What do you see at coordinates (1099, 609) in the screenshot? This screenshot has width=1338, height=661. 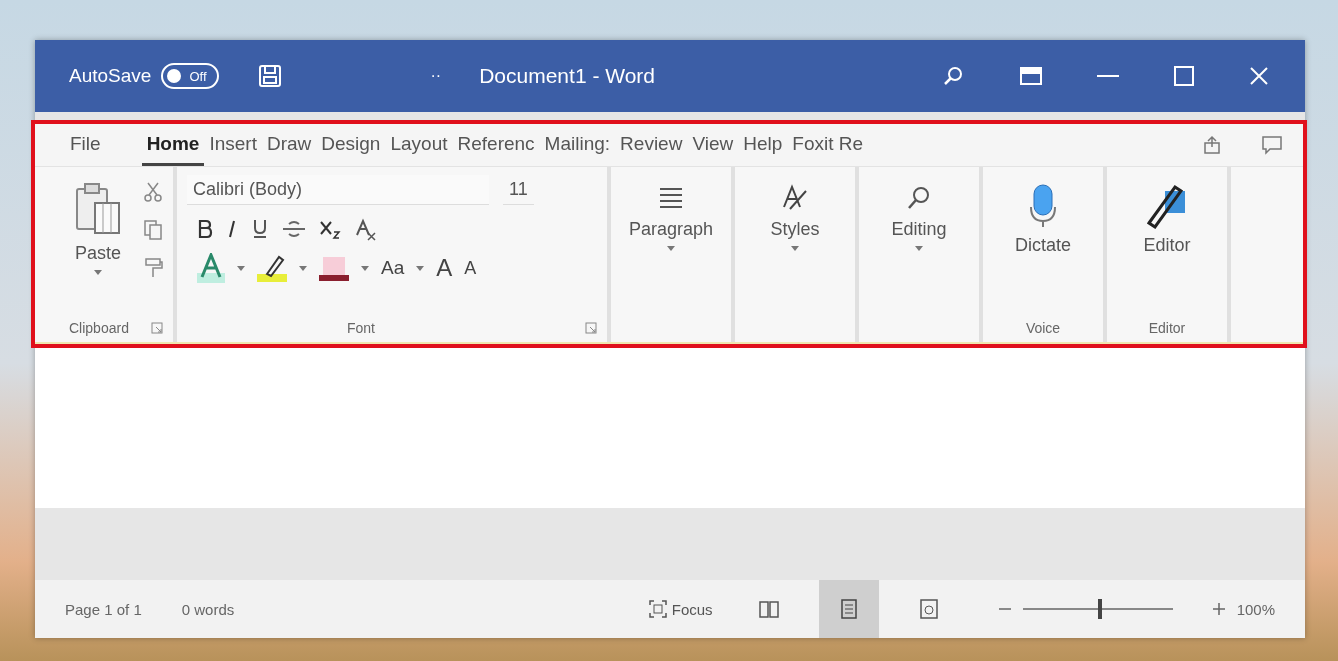 I see `zoom-slider-thumb` at bounding box center [1099, 609].